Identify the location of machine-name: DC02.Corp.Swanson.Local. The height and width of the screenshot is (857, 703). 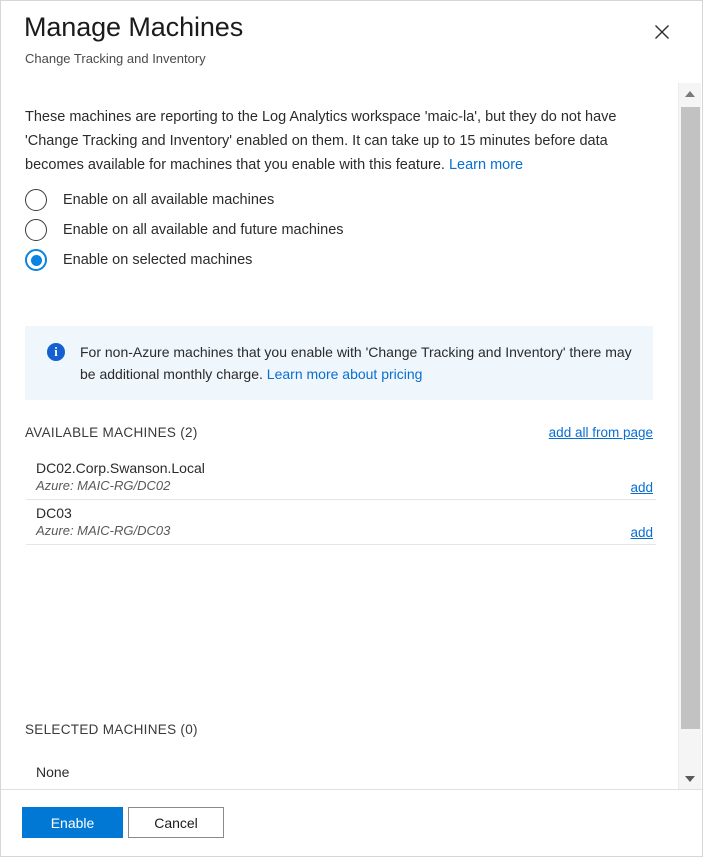
(120, 468).